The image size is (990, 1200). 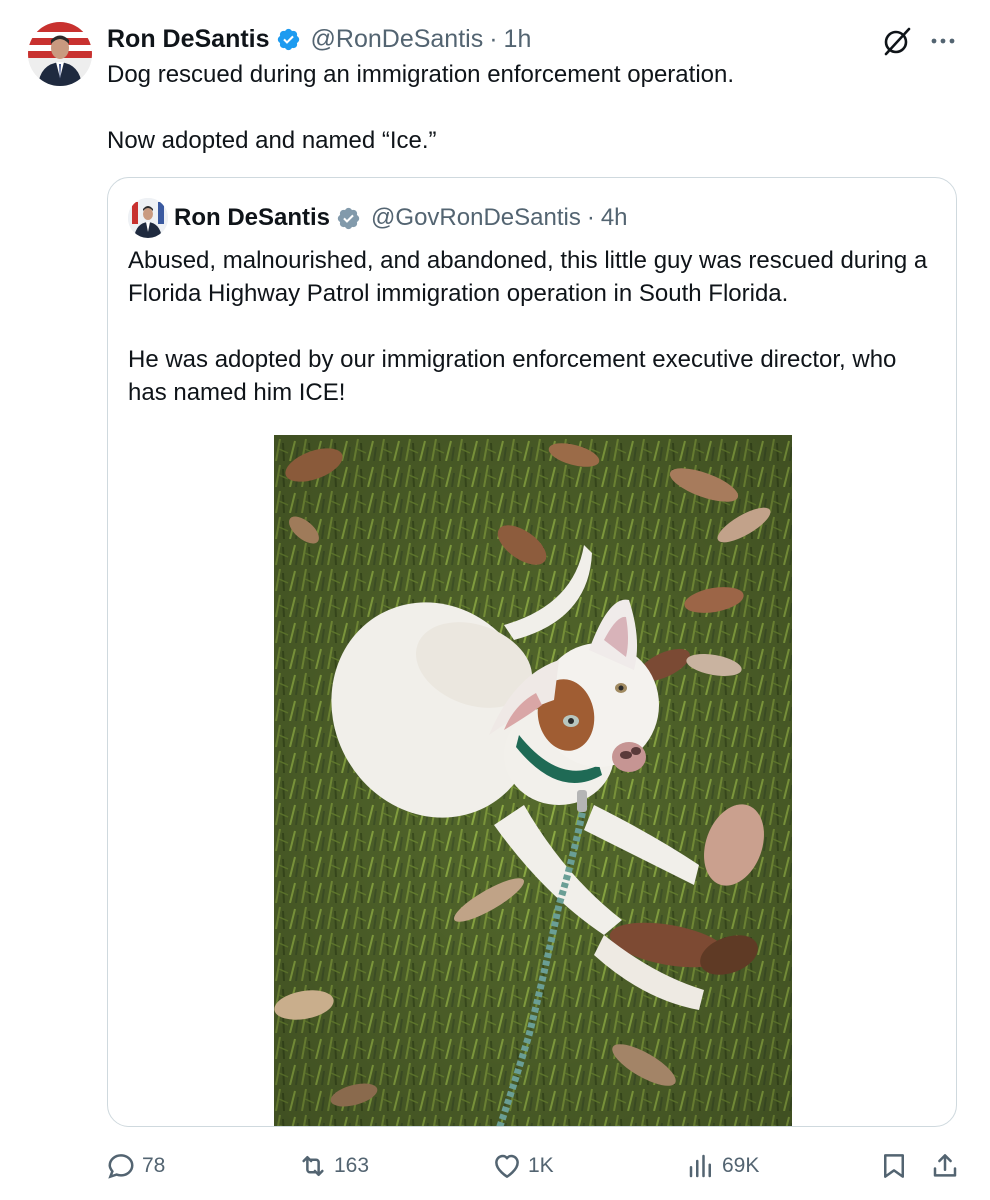 I want to click on author-name: Ron DeSantis, so click(x=188, y=39).